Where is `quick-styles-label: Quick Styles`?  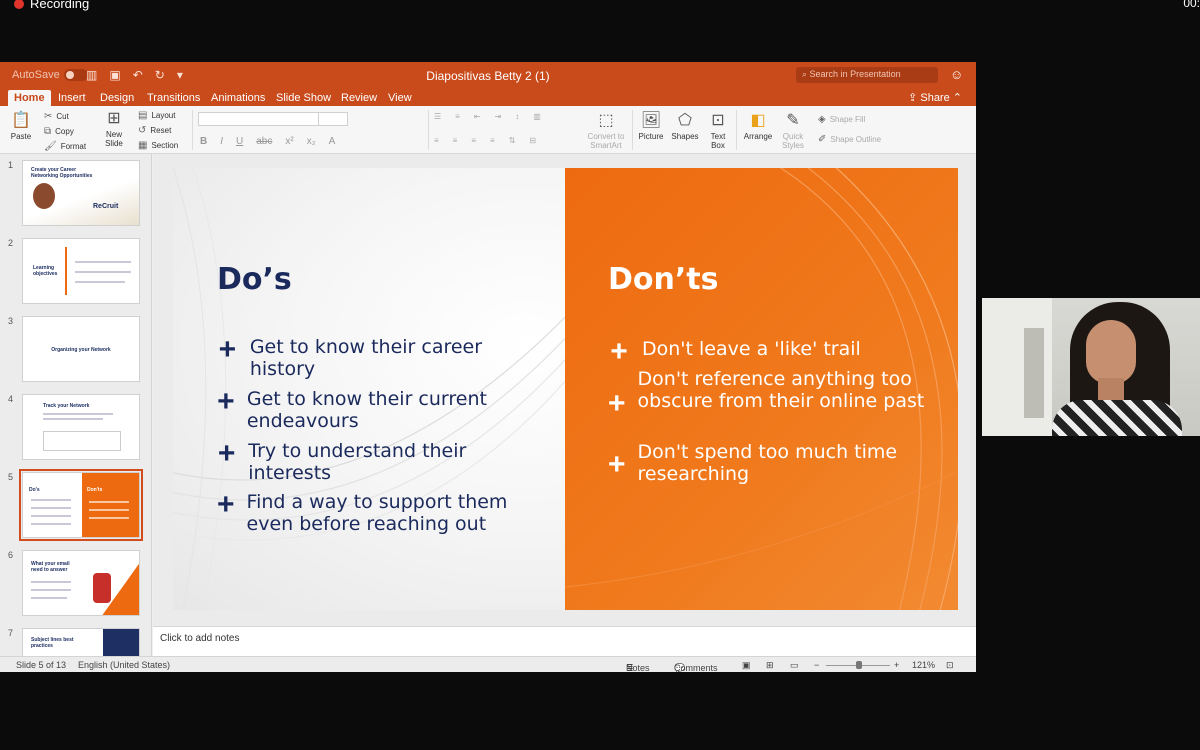 quick-styles-label: Quick Styles is located at coordinates (793, 141).